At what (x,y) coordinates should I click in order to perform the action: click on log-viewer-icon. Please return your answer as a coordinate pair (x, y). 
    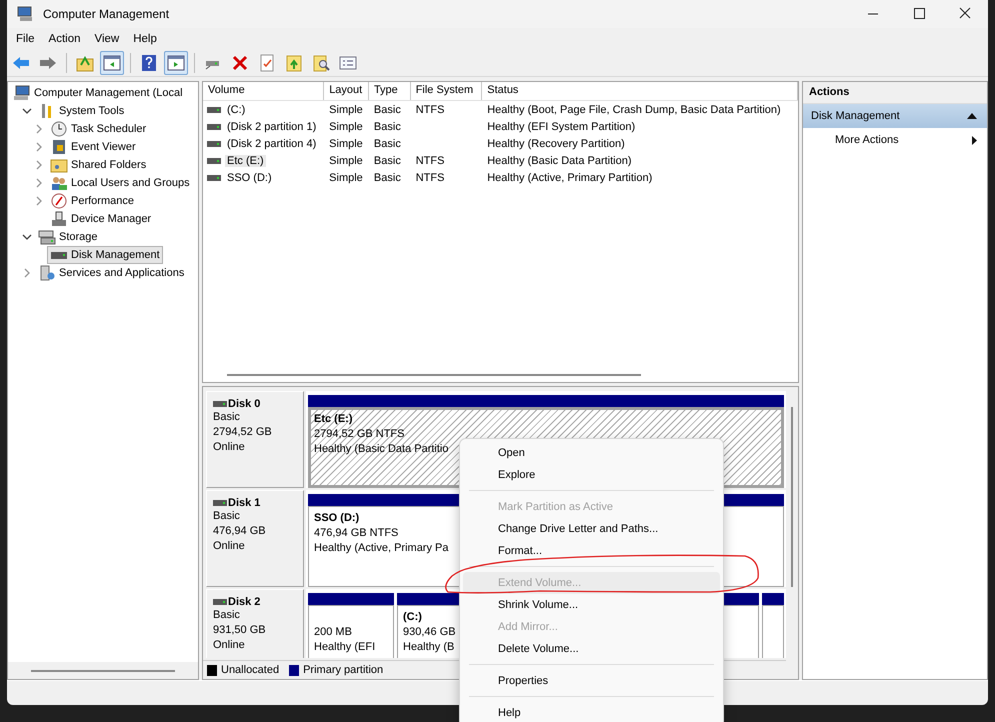
    Looking at the image, I should click on (59, 147).